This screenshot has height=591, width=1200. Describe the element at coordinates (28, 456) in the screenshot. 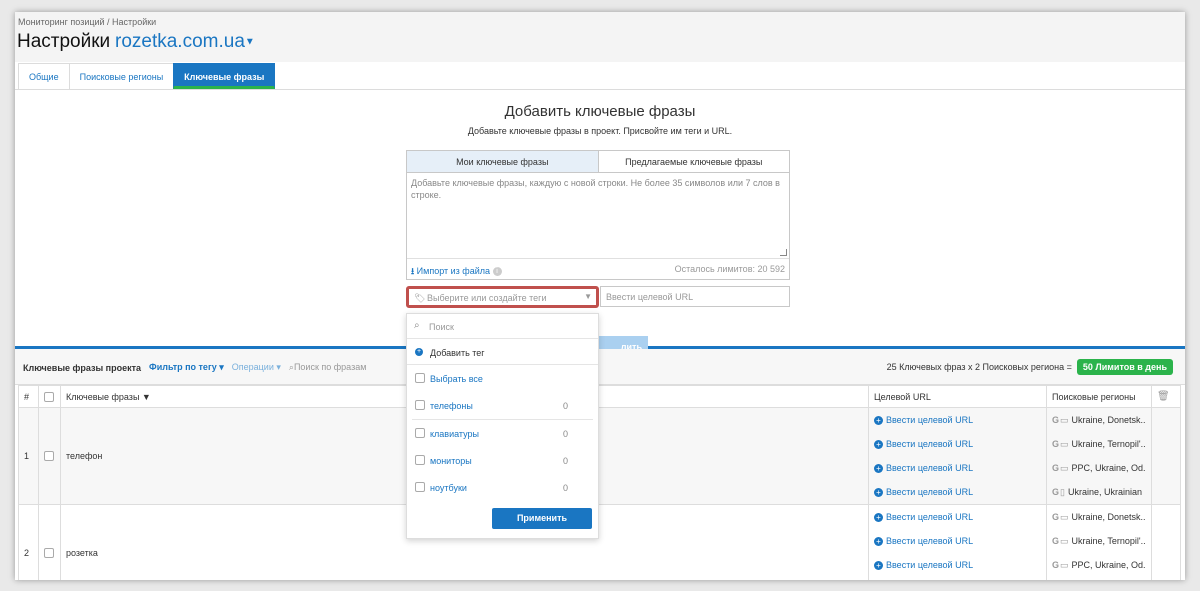

I see `row-number: 1` at that location.